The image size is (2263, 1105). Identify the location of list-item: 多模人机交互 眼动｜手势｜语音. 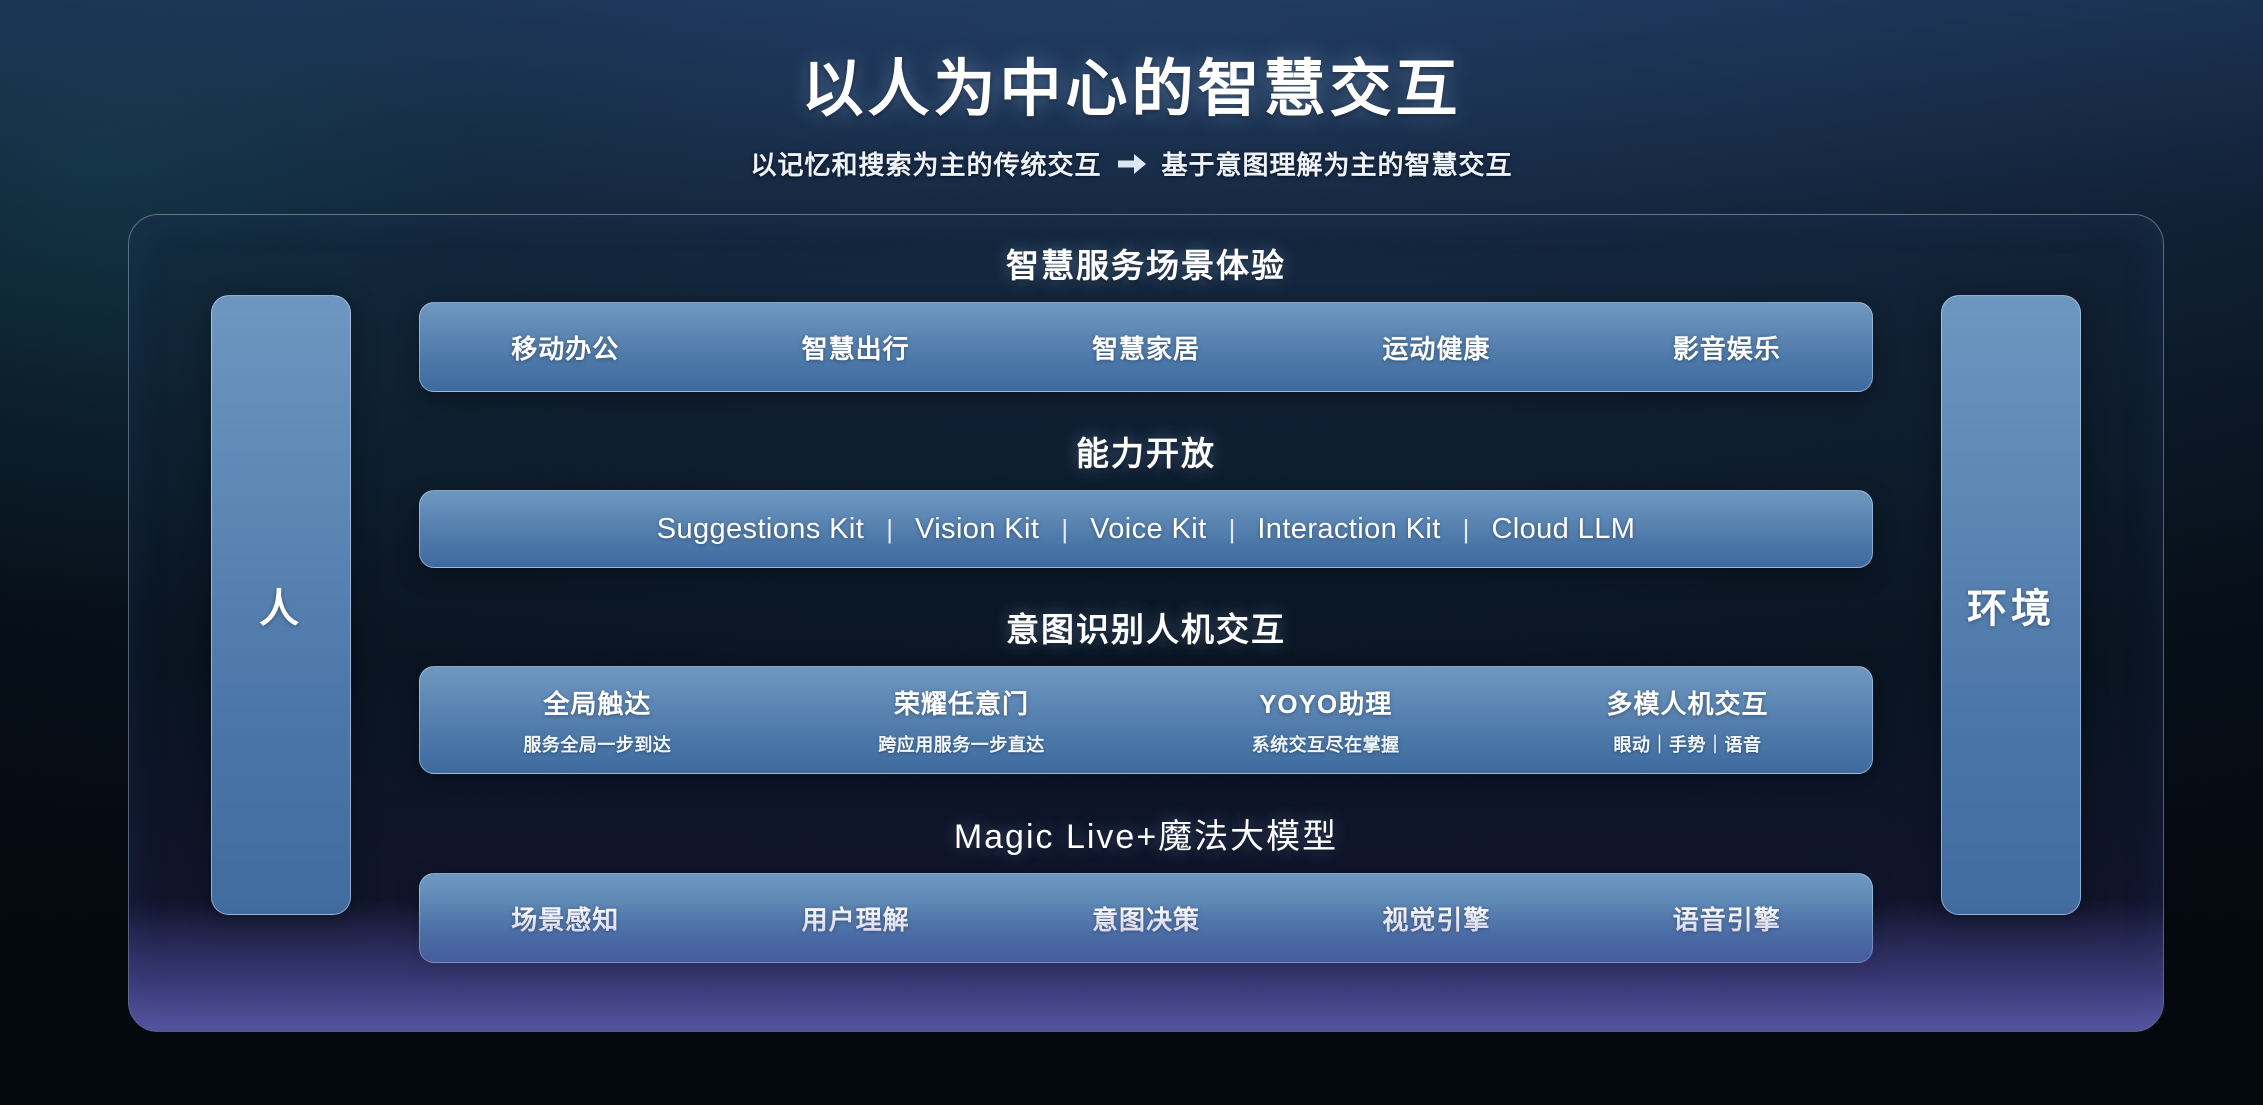
(1688, 720).